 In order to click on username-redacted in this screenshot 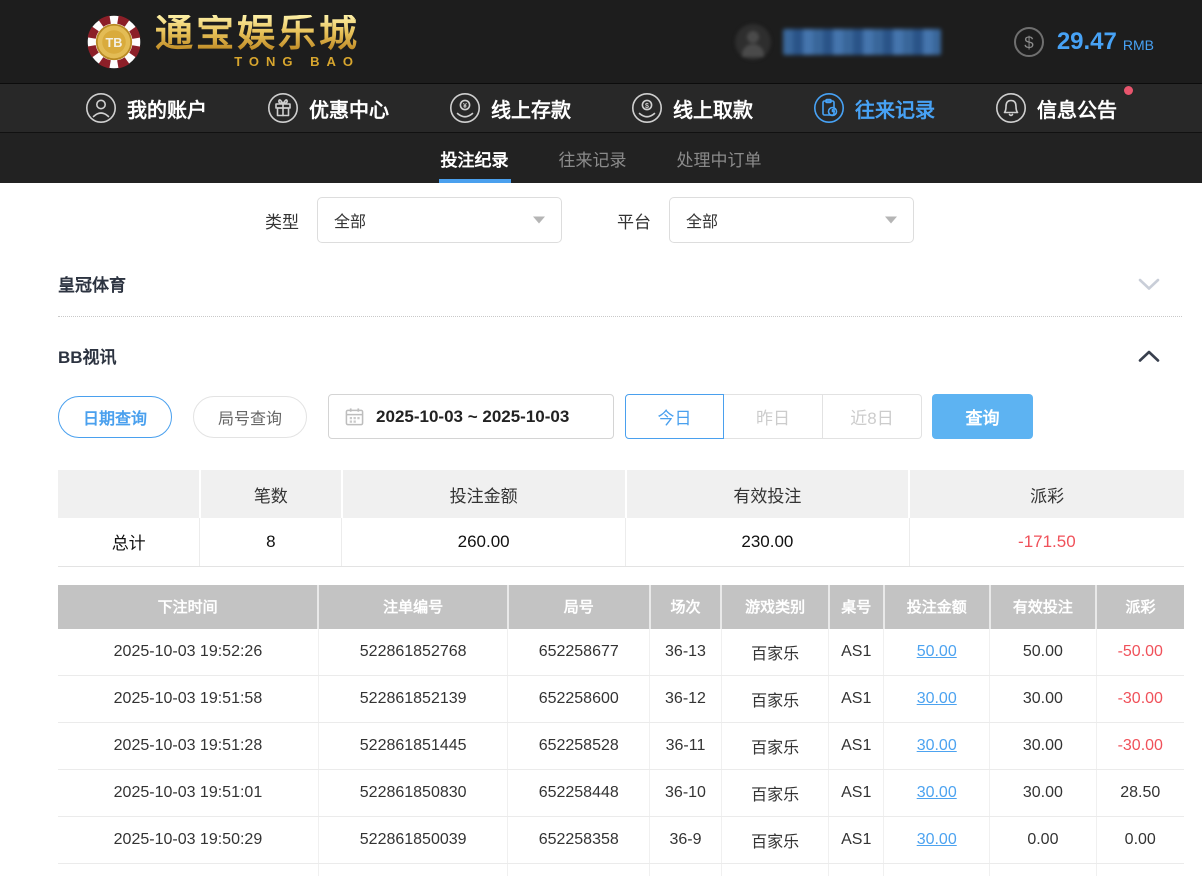, I will do `click(861, 41)`.